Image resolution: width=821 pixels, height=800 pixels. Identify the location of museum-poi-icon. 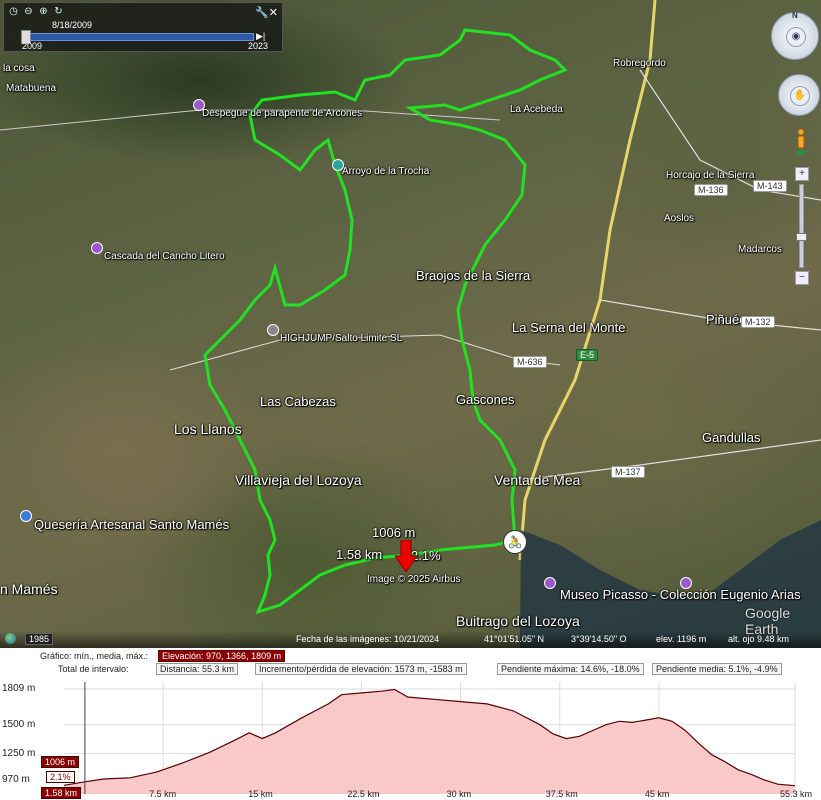
(550, 583).